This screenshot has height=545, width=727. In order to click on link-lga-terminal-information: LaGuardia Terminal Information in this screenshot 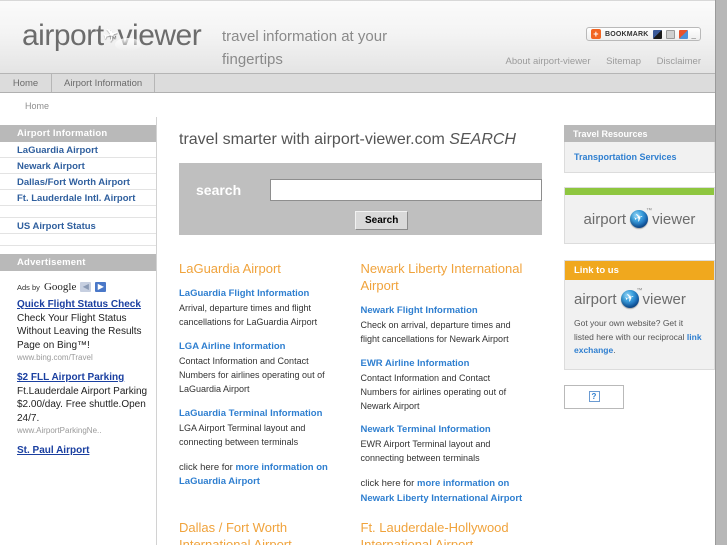, I will do `click(263, 413)`.